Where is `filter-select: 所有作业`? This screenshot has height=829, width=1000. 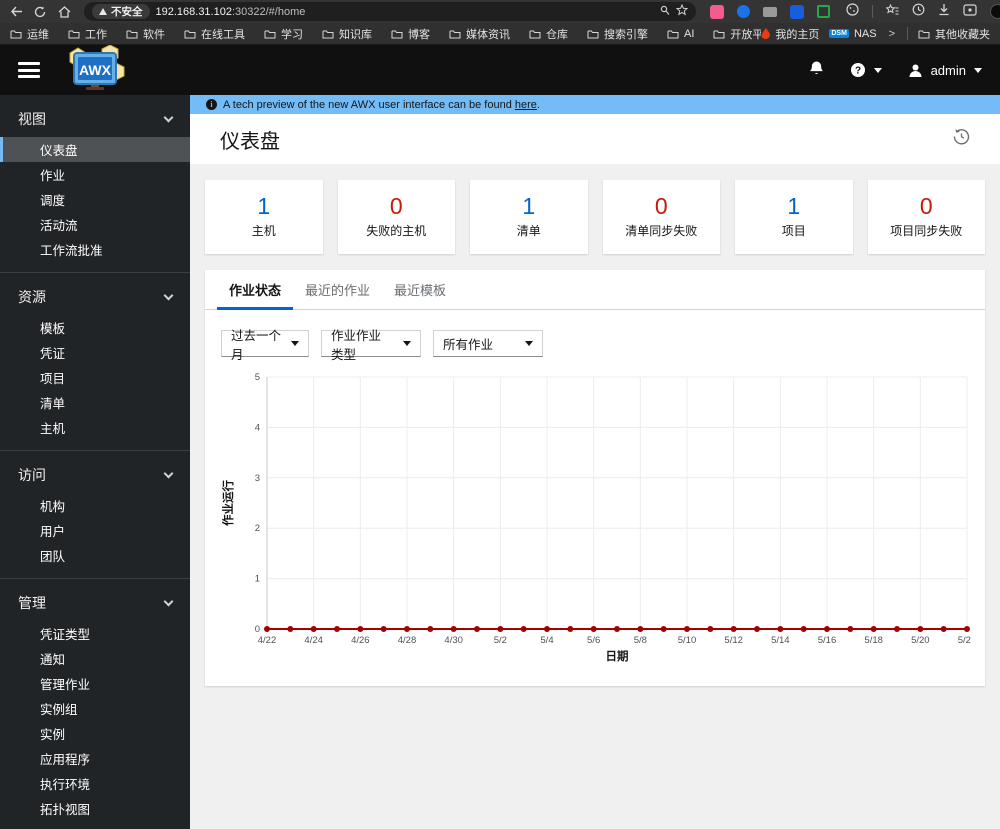 filter-select: 所有作业 is located at coordinates (488, 343).